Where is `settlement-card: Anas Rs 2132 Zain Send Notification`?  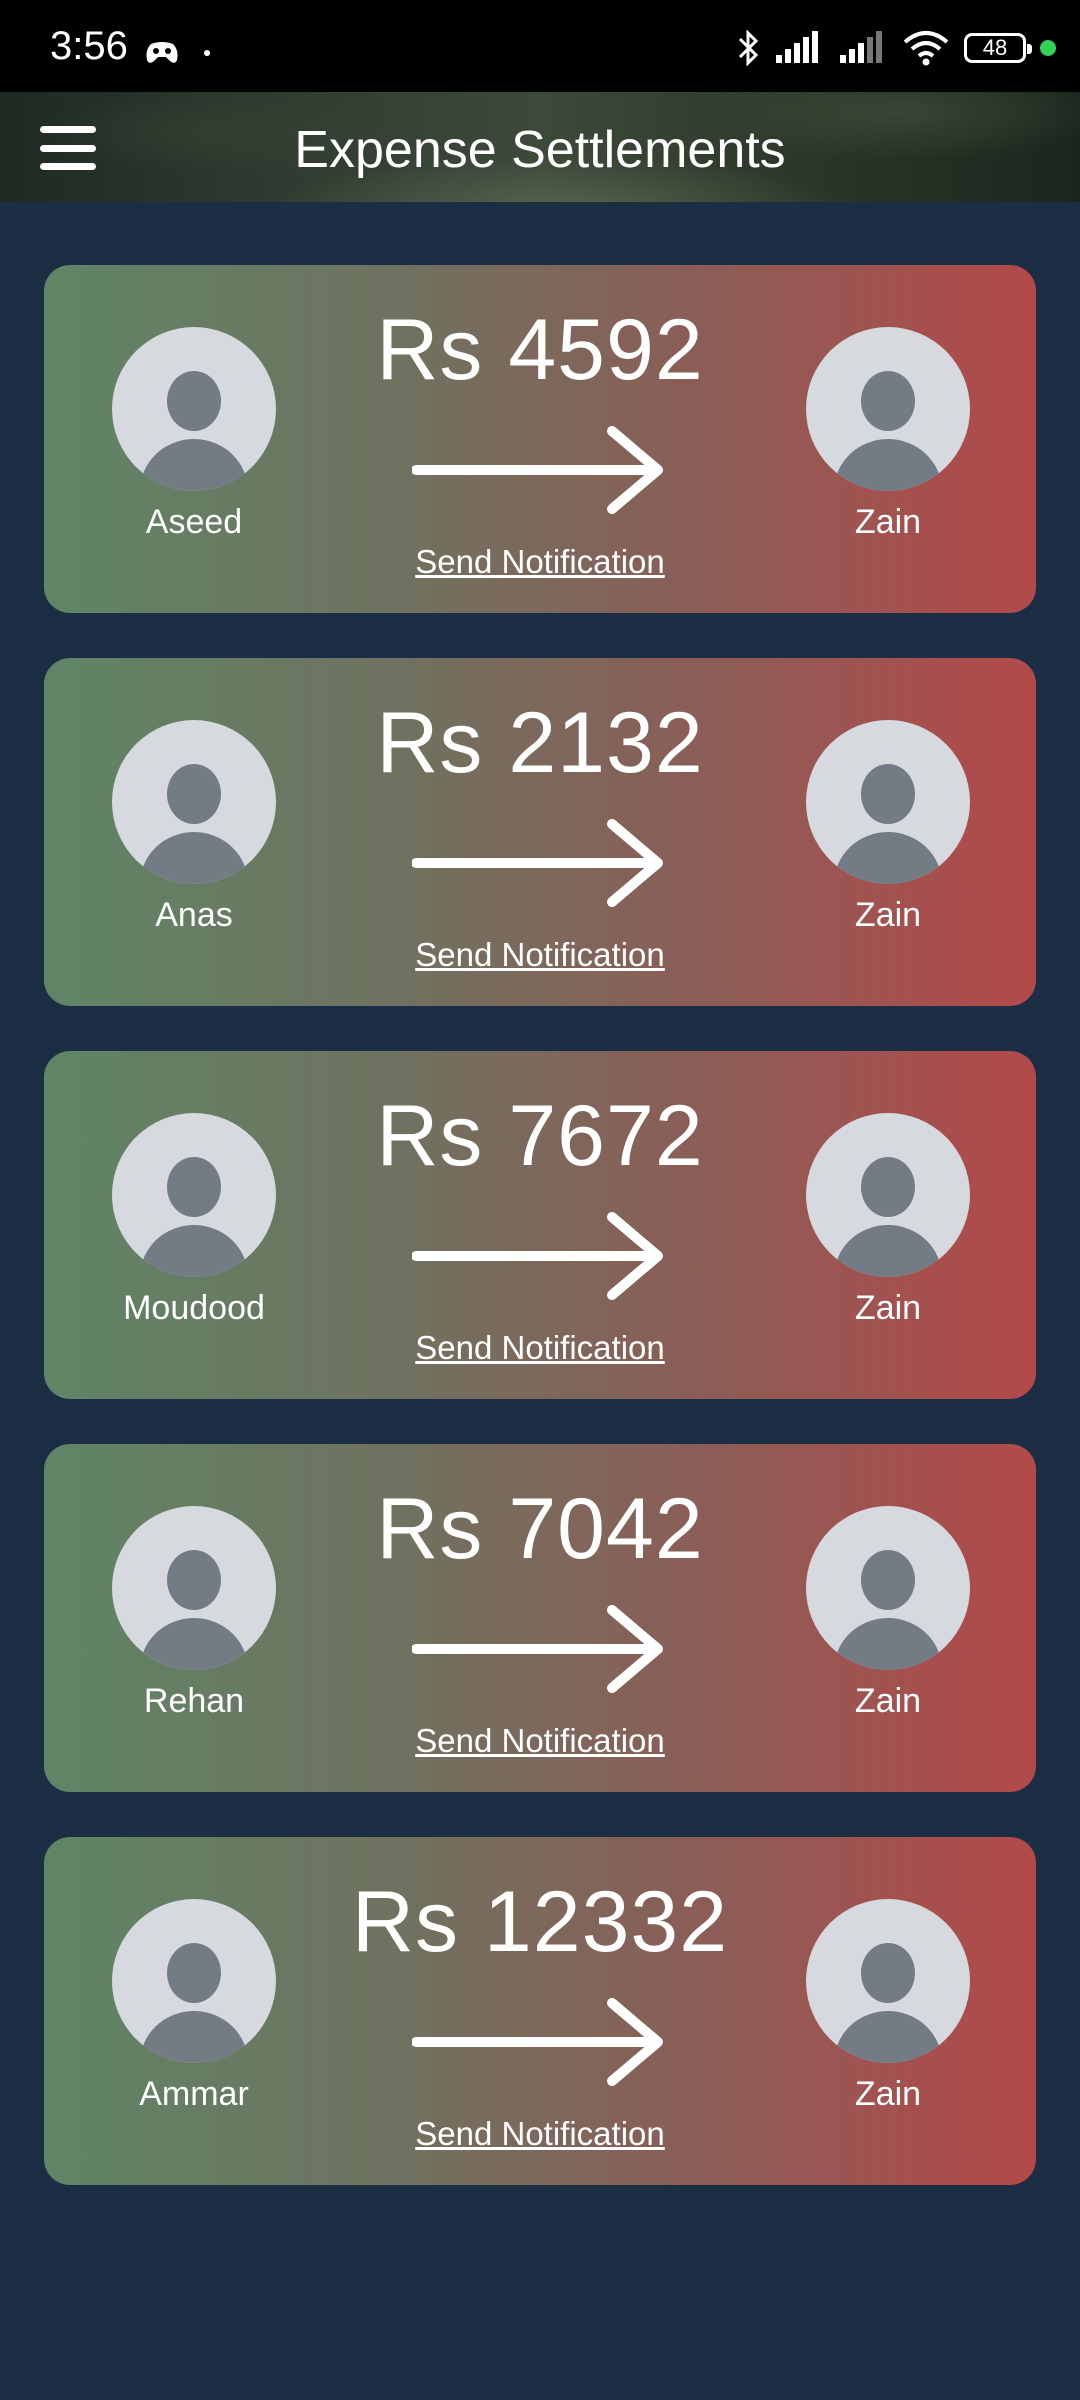
settlement-card: Anas Rs 2132 Zain Send Notification is located at coordinates (540, 832).